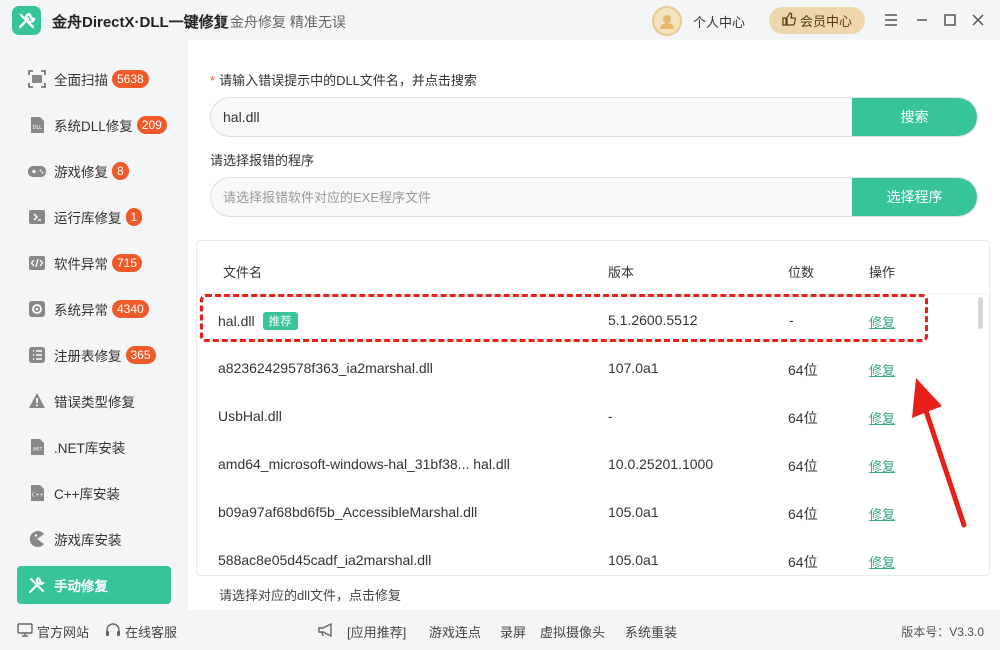 The height and width of the screenshot is (650, 1000). What do you see at coordinates (891, 20) in the screenshot?
I see `menu-icon` at bounding box center [891, 20].